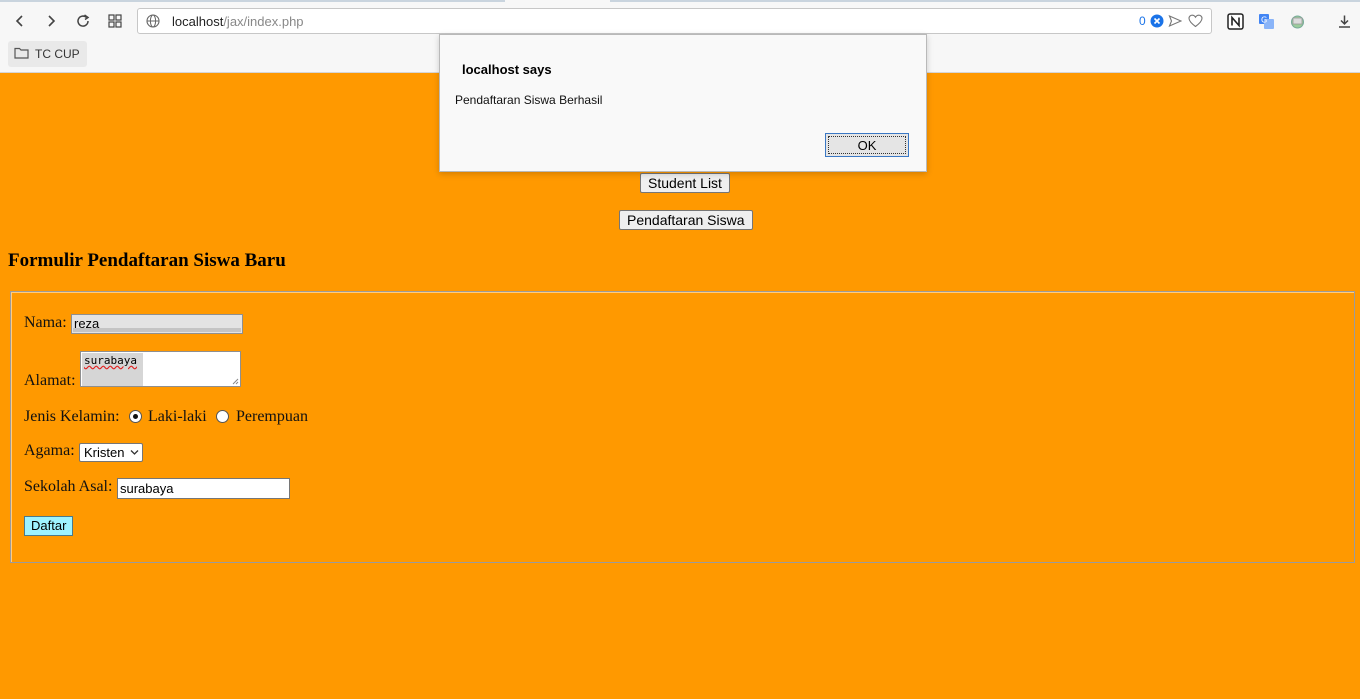 This screenshot has height=699, width=1360. What do you see at coordinates (160, 369) in the screenshot?
I see `alamat-textarea: surabaya` at bounding box center [160, 369].